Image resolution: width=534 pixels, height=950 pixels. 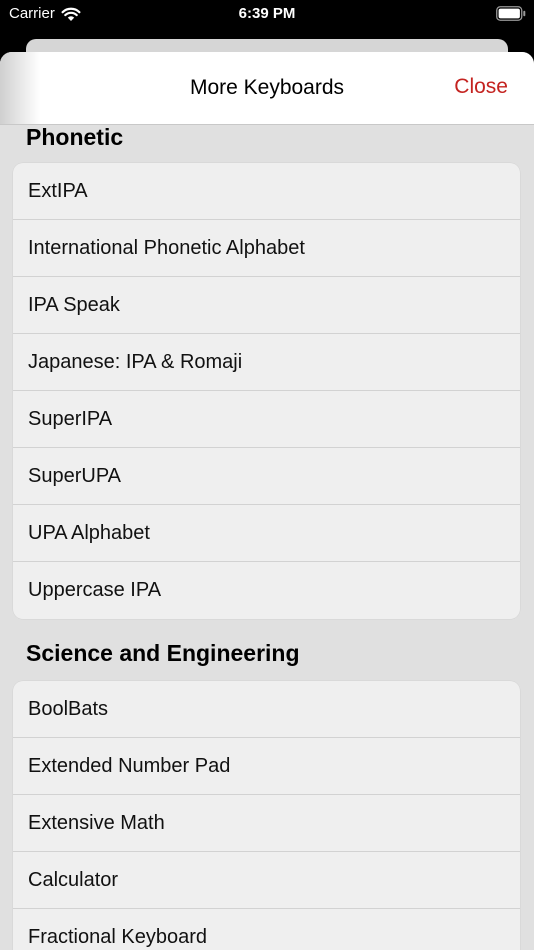 What do you see at coordinates (266, 305) in the screenshot?
I see `list-item-ipa-speak: IPA Speak` at bounding box center [266, 305].